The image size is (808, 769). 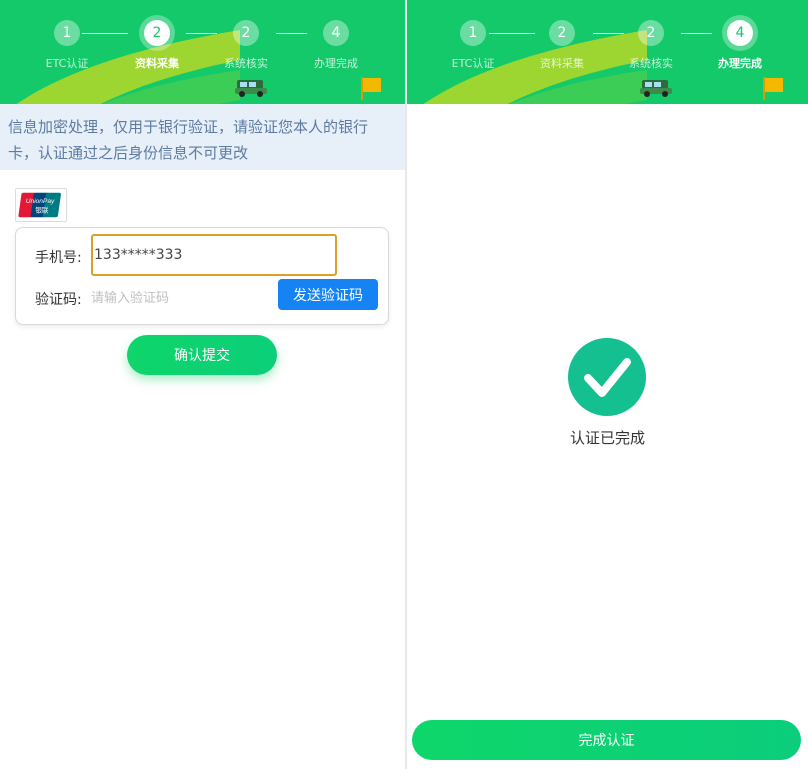 I want to click on phone-label: 手机号:, so click(x=58, y=258).